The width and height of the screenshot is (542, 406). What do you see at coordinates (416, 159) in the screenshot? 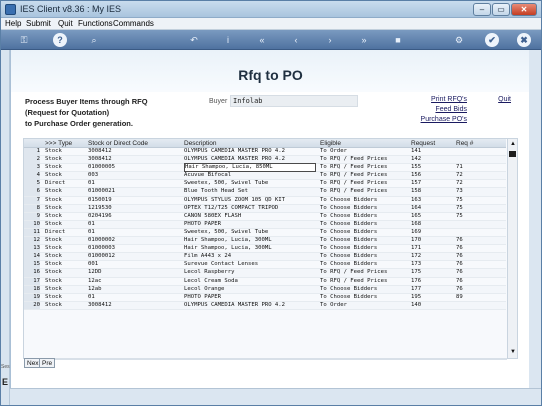
I see `request-cell: 142` at bounding box center [416, 159].